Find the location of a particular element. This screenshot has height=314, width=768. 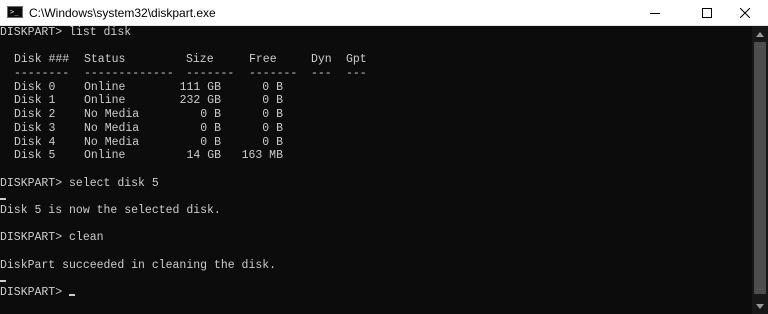

command-list-disk: DISKPART> list disk is located at coordinates (66, 32).